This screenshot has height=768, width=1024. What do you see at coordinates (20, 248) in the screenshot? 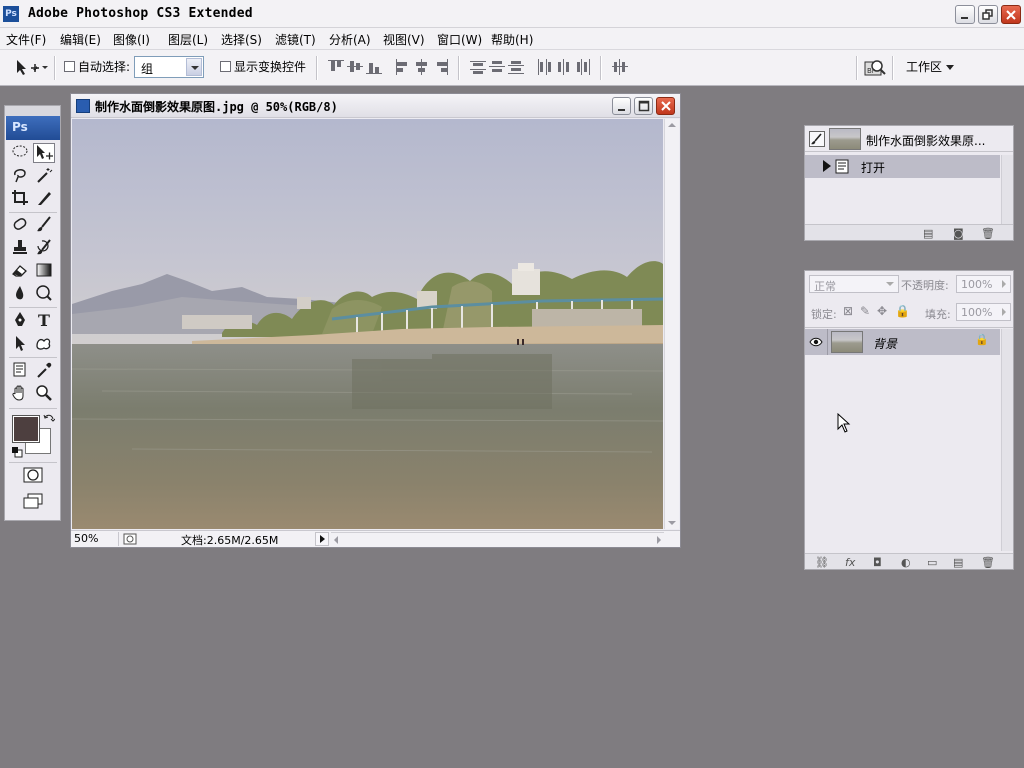
I see `clone-stamp-tool-icon` at bounding box center [20, 248].